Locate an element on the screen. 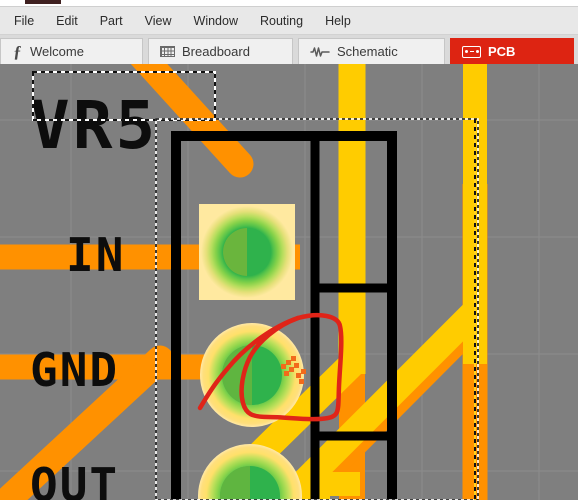 The image size is (578, 500). tab-schematic: Schematic is located at coordinates (371, 51).